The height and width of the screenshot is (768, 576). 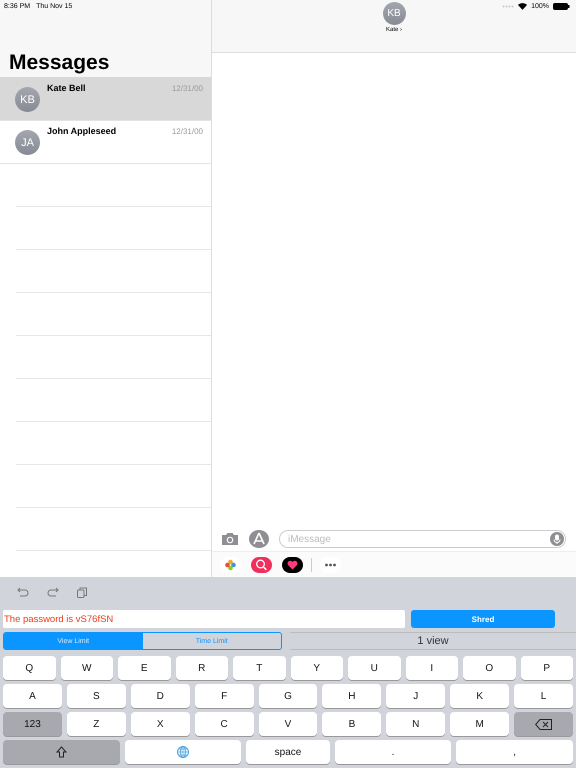 I want to click on letter-key: J, so click(x=416, y=696).